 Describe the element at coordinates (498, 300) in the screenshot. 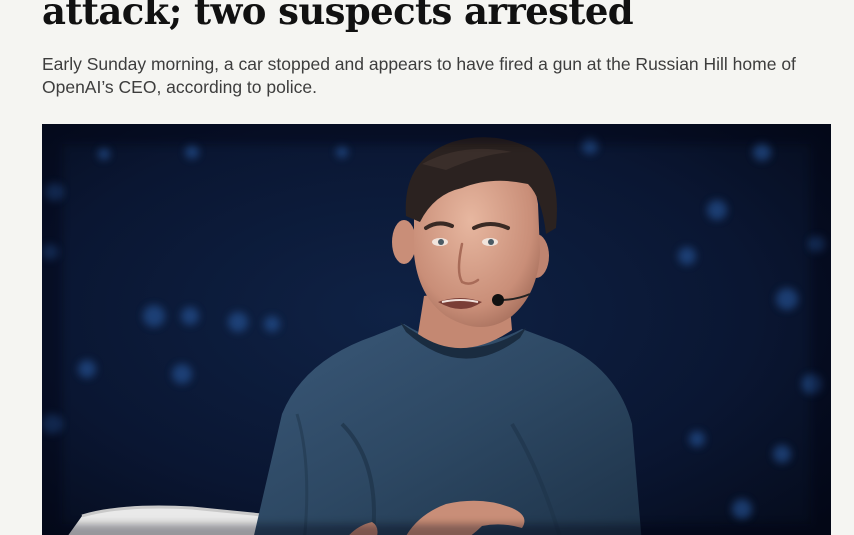

I see `headset-mic` at that location.